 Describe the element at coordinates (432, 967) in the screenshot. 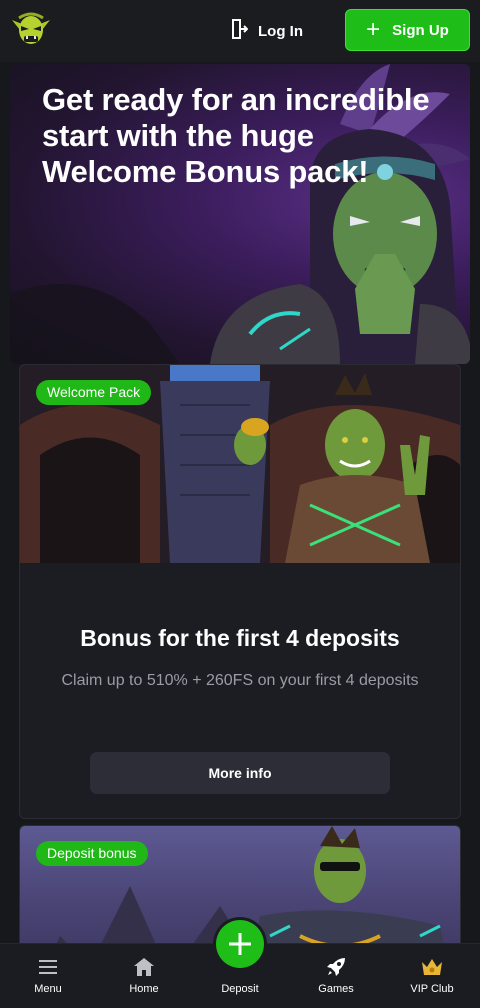

I see `crown-icon` at that location.